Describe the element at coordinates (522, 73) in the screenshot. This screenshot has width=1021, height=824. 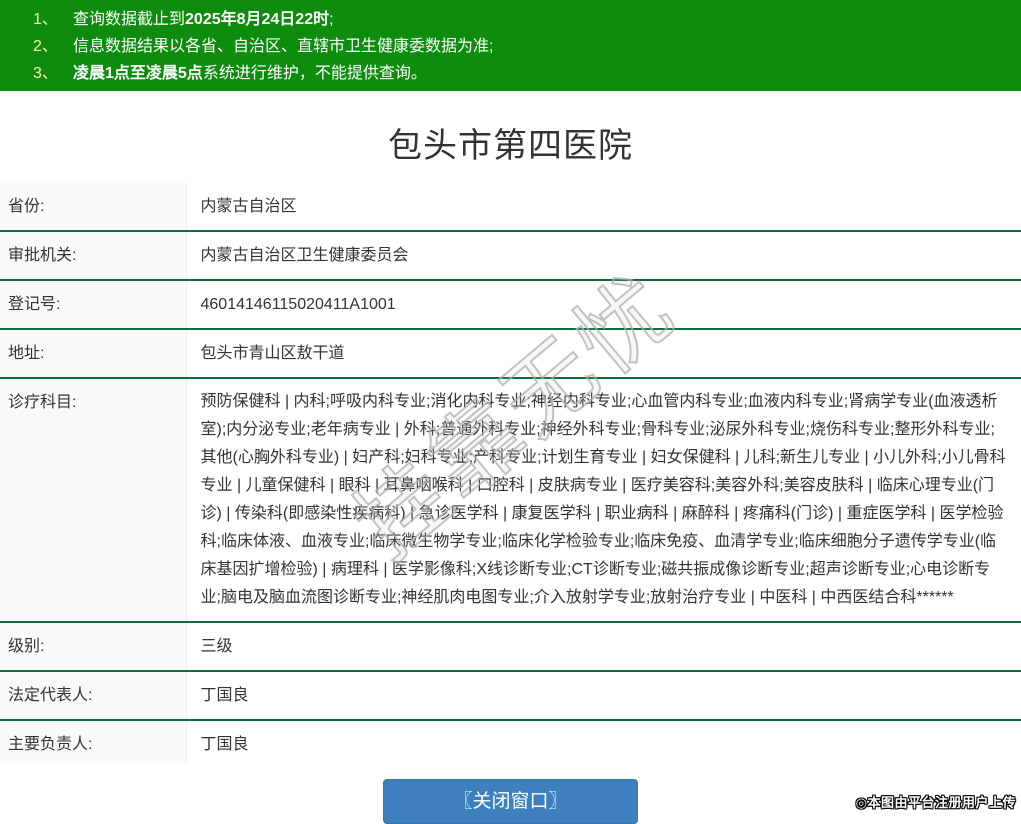
I see `notice-item-3: 3、 凌晨1点至凌晨5点系统进行维护，不能提供查询。` at that location.